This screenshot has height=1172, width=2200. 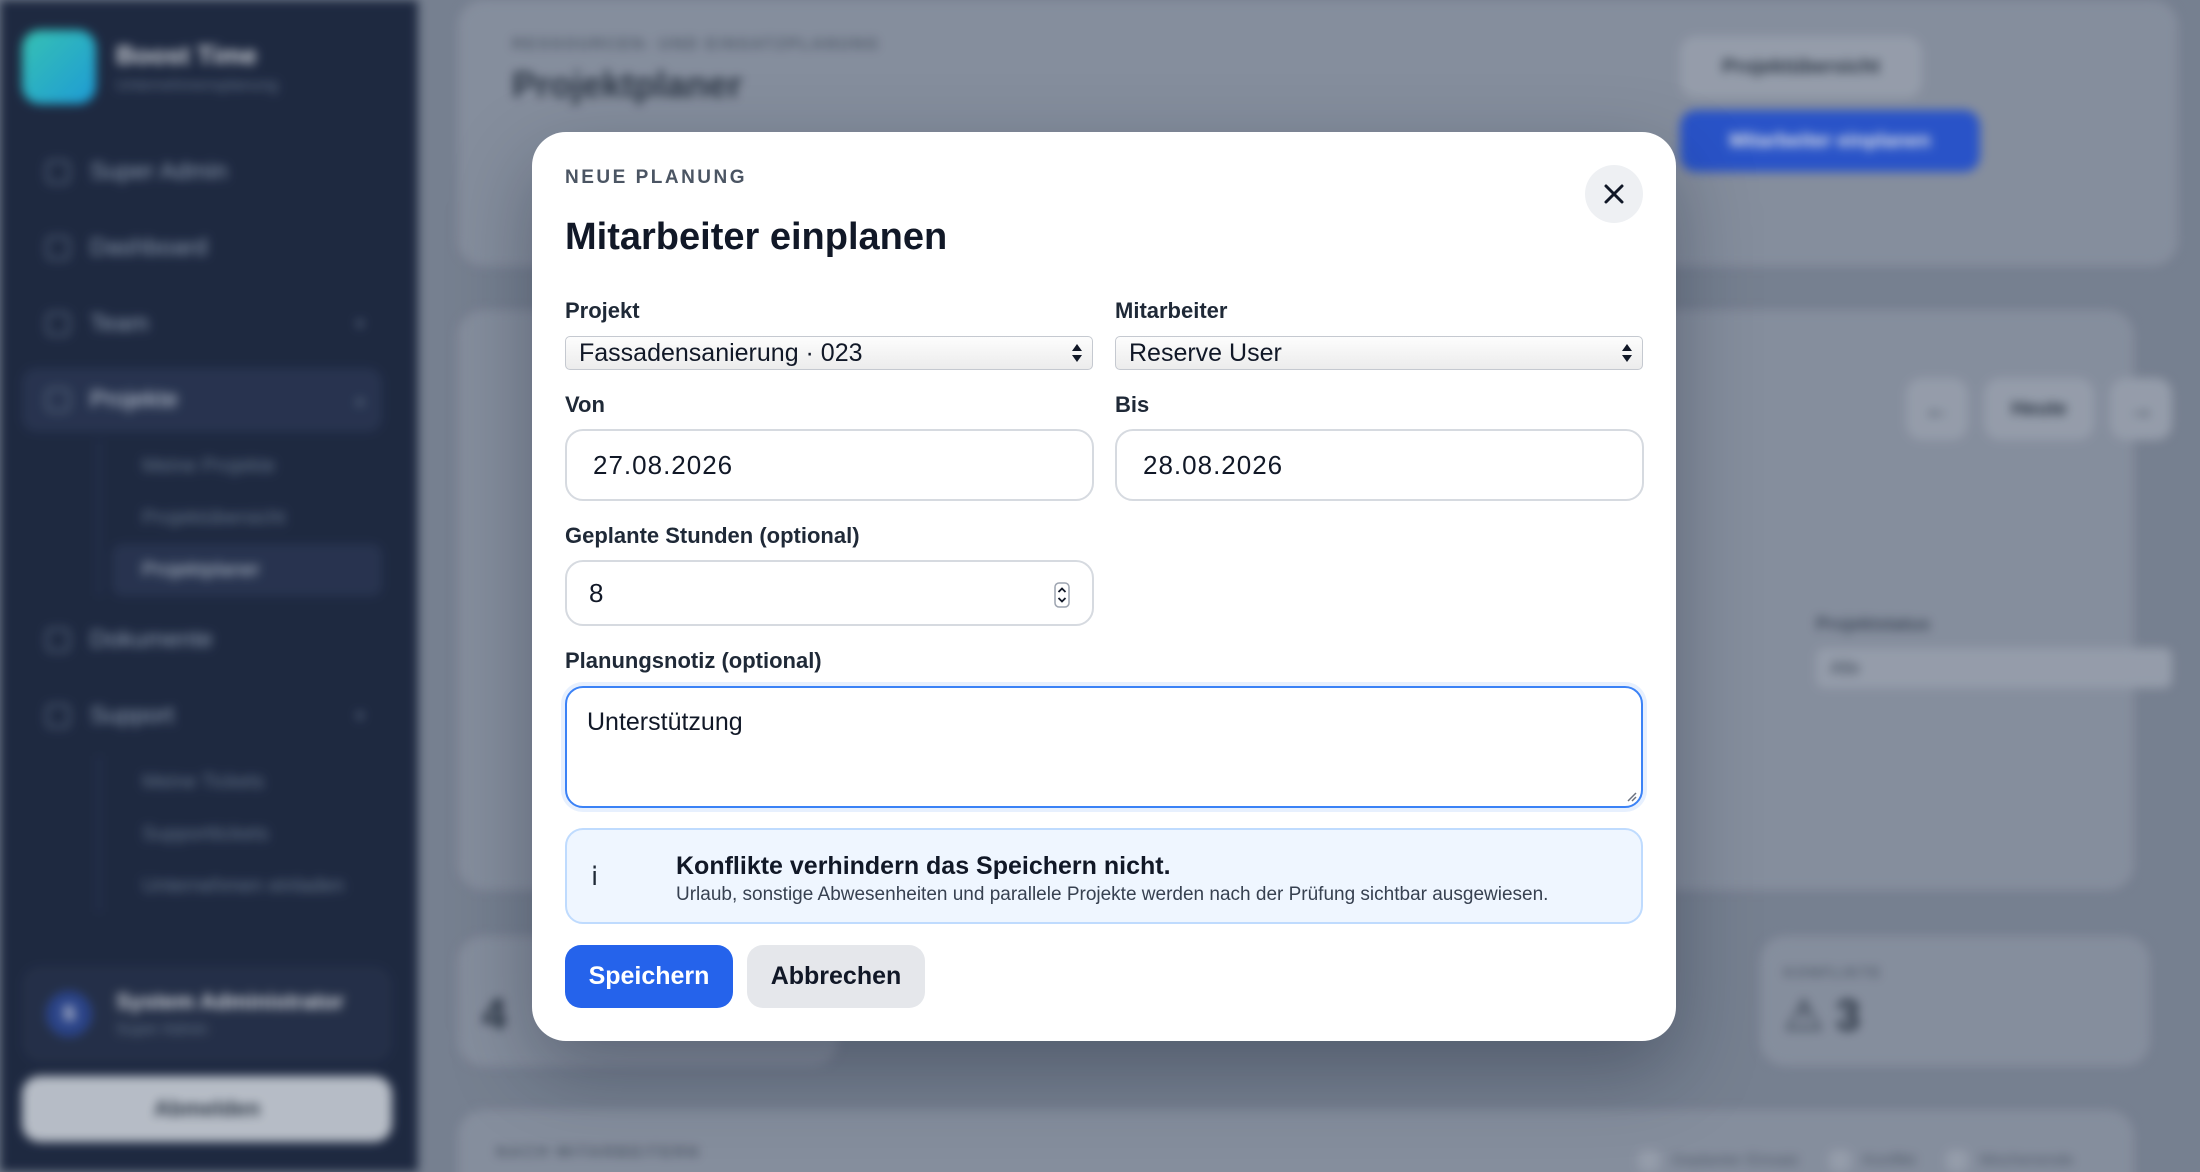 What do you see at coordinates (596, 592) in the screenshot?
I see `planned-hours-value: 8` at bounding box center [596, 592].